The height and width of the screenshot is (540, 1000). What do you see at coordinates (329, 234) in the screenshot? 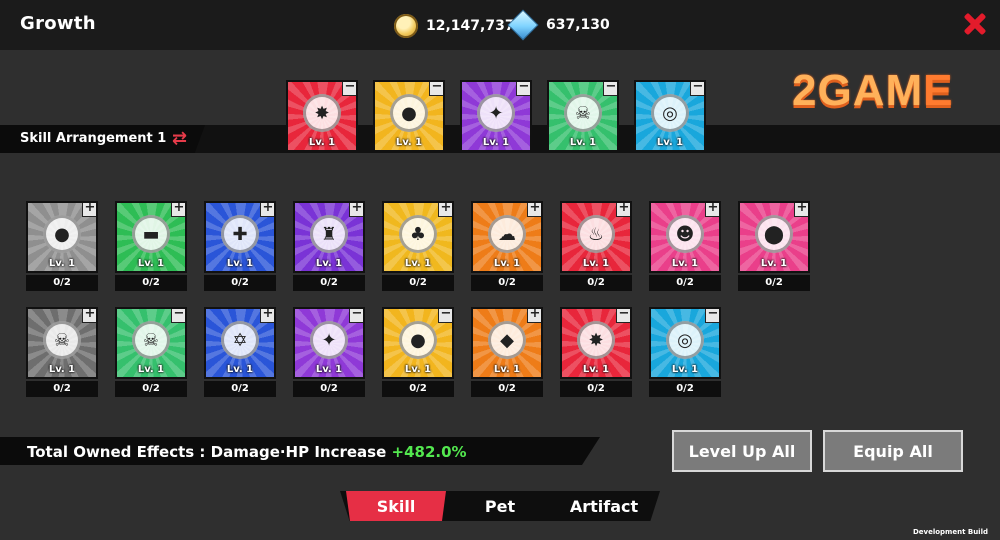
I see `skill-emblem-icon: ♜` at bounding box center [329, 234].